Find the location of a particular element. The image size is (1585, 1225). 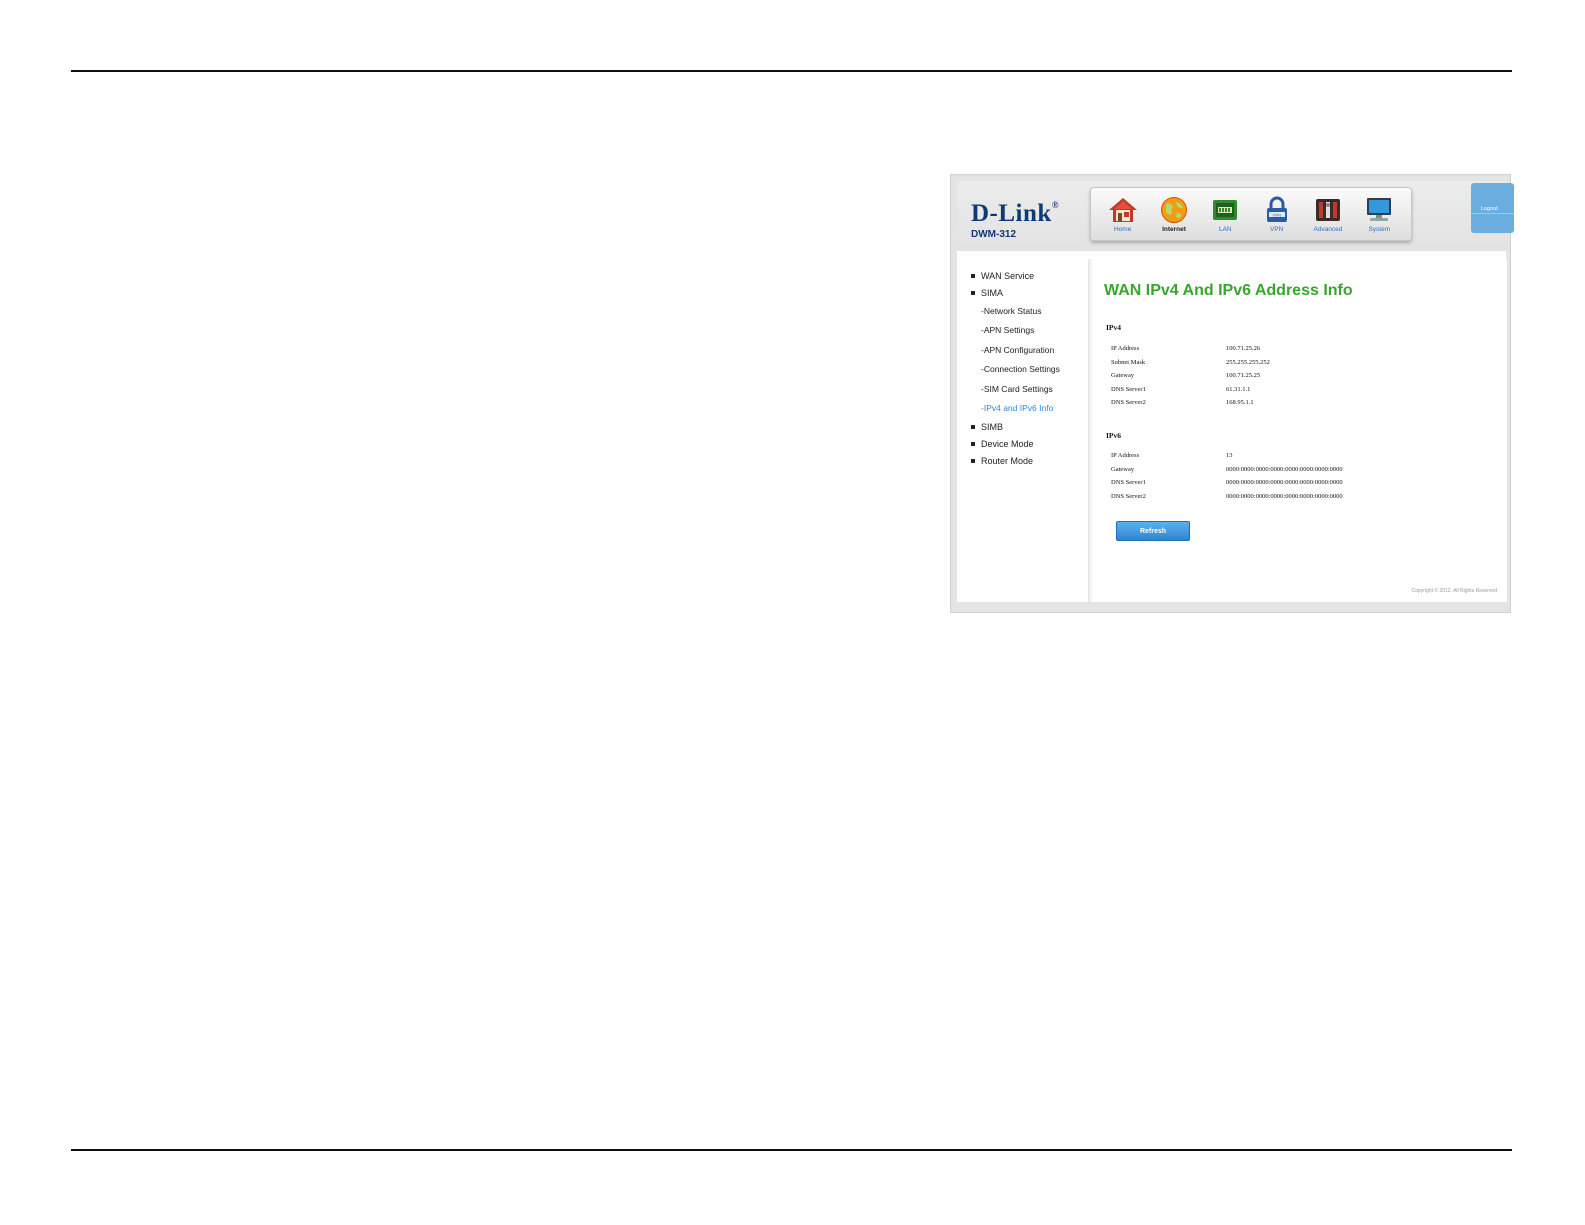

monitor-icon is located at coordinates (1379, 210).